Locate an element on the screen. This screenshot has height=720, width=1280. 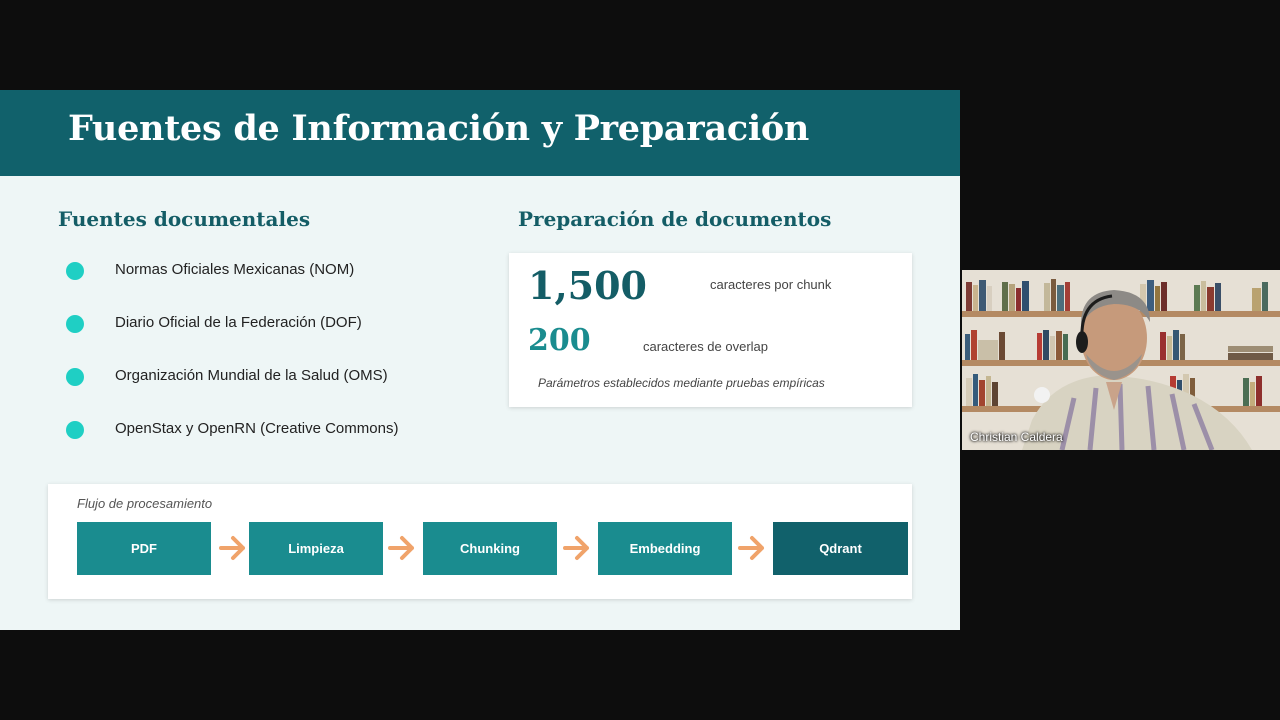
participant-name: Christian Caldera is located at coordinates (1016, 437).